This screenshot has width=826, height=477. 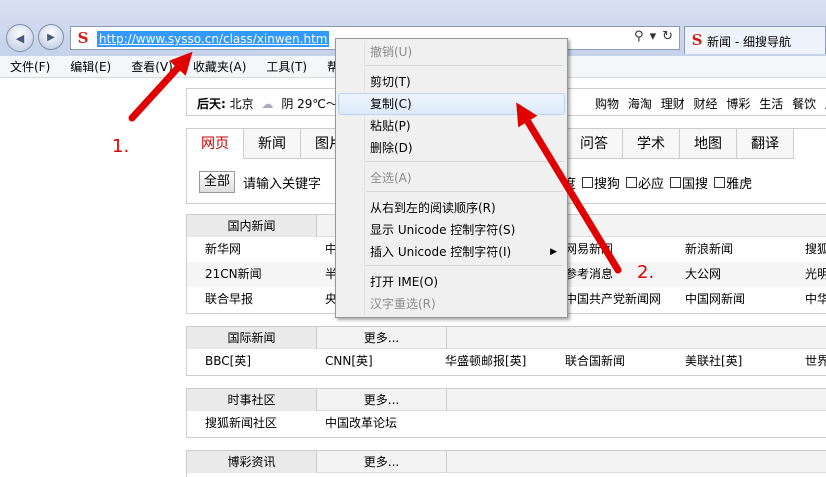 What do you see at coordinates (646, 272) in the screenshot?
I see `step2-label: 2.` at bounding box center [646, 272].